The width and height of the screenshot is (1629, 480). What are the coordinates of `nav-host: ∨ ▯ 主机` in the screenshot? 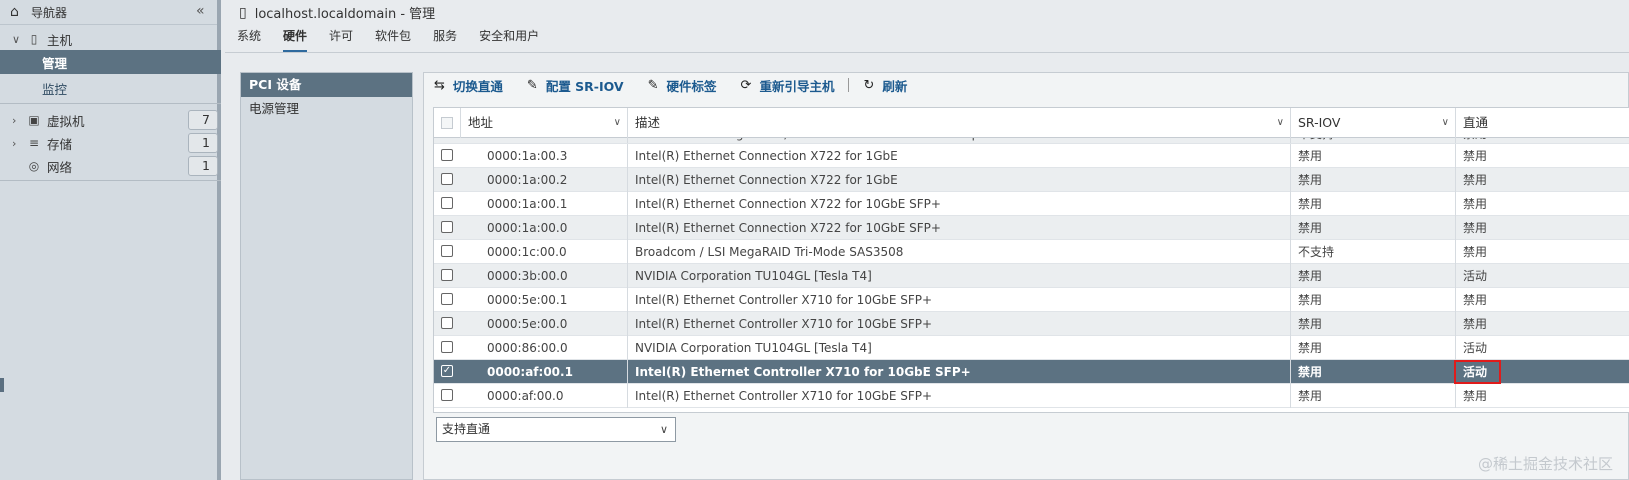 It's located at (110, 39).